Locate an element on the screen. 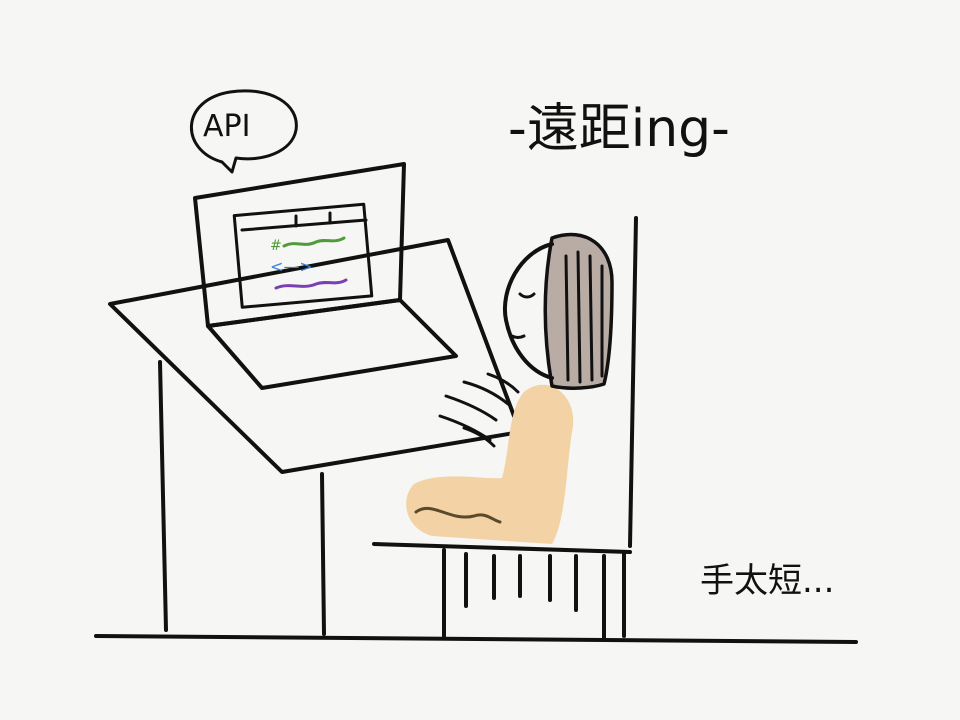 This screenshot has height=720, width=960. person is located at coordinates (510, 388).